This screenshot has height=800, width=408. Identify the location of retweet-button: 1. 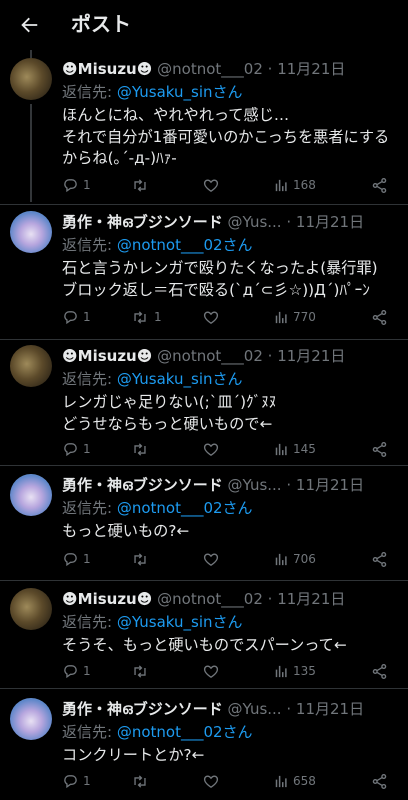
(166, 317).